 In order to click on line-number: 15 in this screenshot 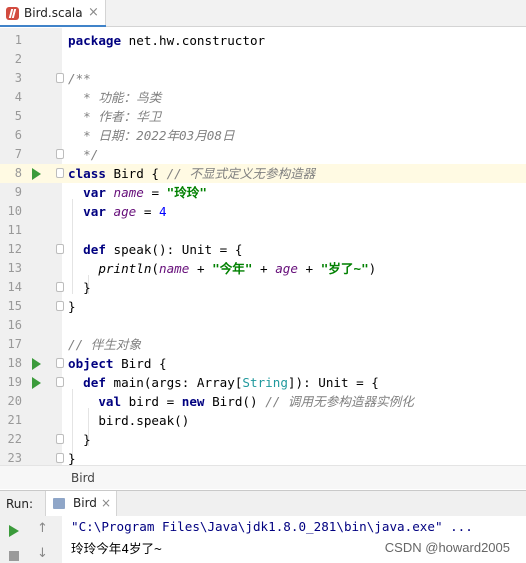, I will do `click(14, 306)`.